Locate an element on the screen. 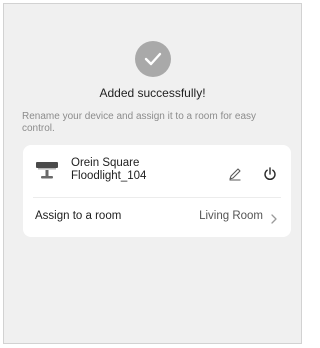  device-name: Orein Square Floodlight_104 is located at coordinates (108, 170).